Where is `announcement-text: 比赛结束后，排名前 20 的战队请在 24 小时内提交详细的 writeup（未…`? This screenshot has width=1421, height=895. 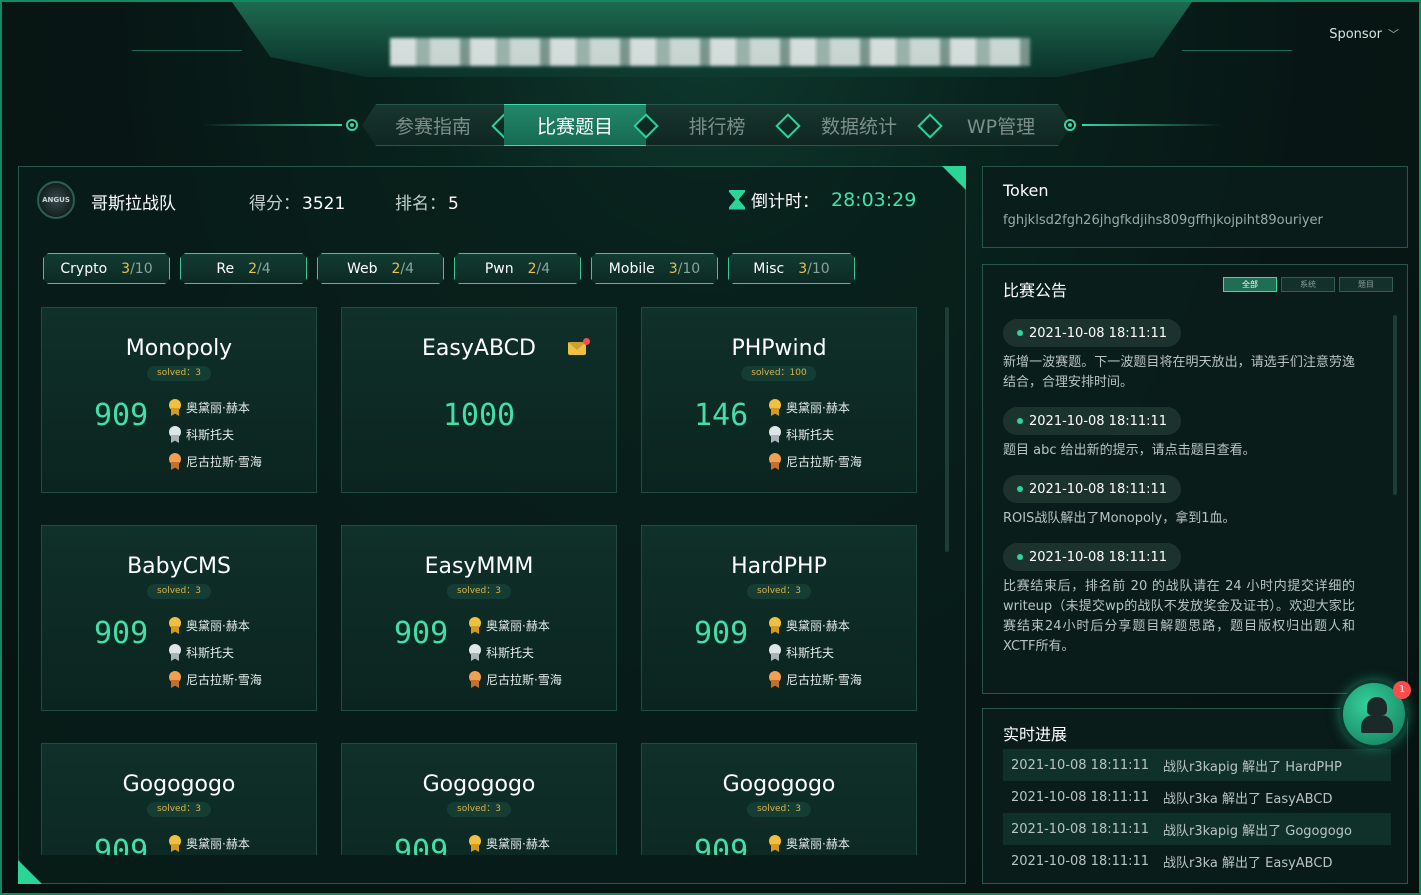
announcement-text: 比赛结束后，排名前 20 的战队请在 24 小时内提交详细的 writeup（未… is located at coordinates (1179, 616).